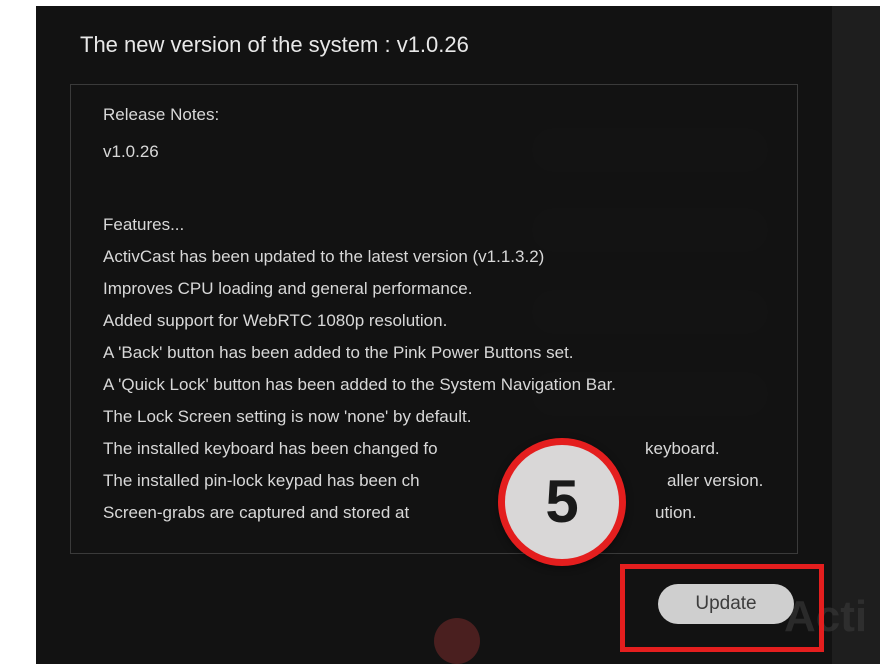 This screenshot has height=664, width=880. What do you see at coordinates (562, 502) in the screenshot?
I see `step-number-badge: 5` at bounding box center [562, 502].